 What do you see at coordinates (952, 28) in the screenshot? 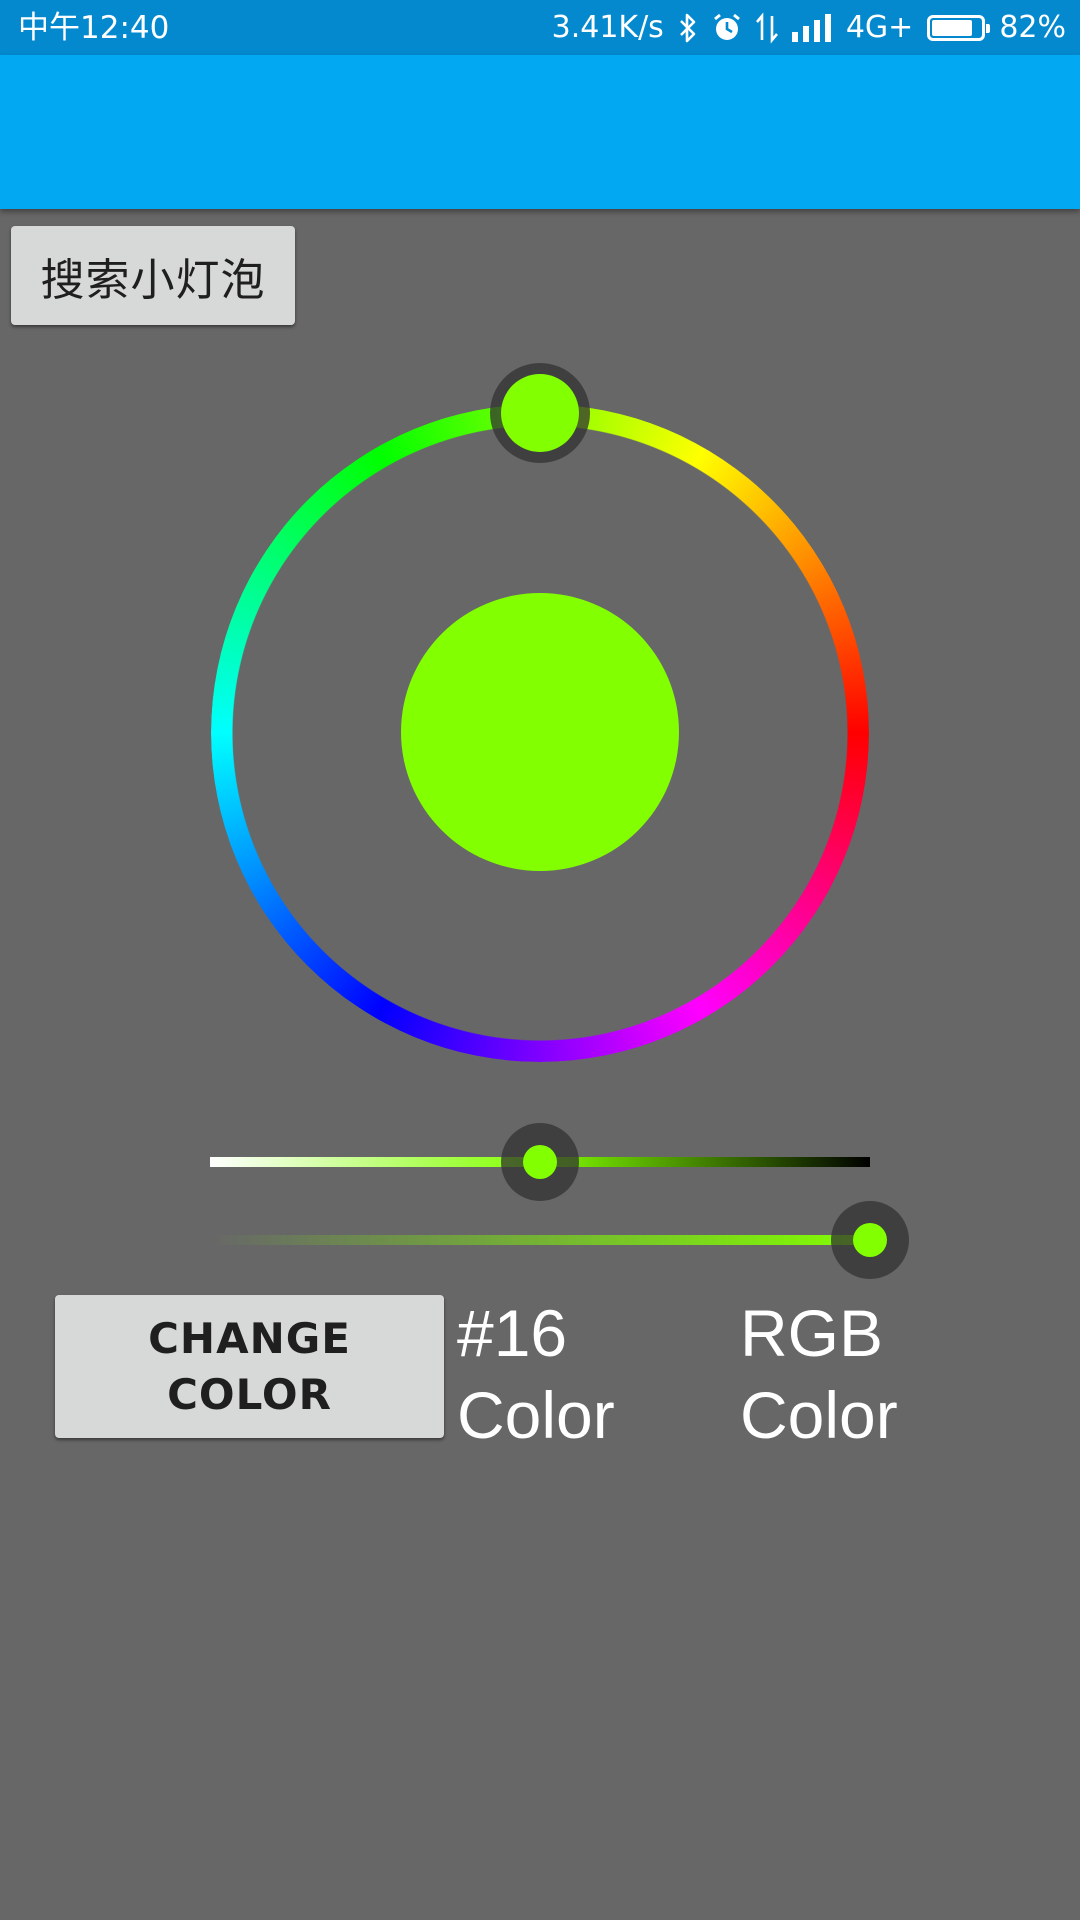
I see `battery-fill` at bounding box center [952, 28].